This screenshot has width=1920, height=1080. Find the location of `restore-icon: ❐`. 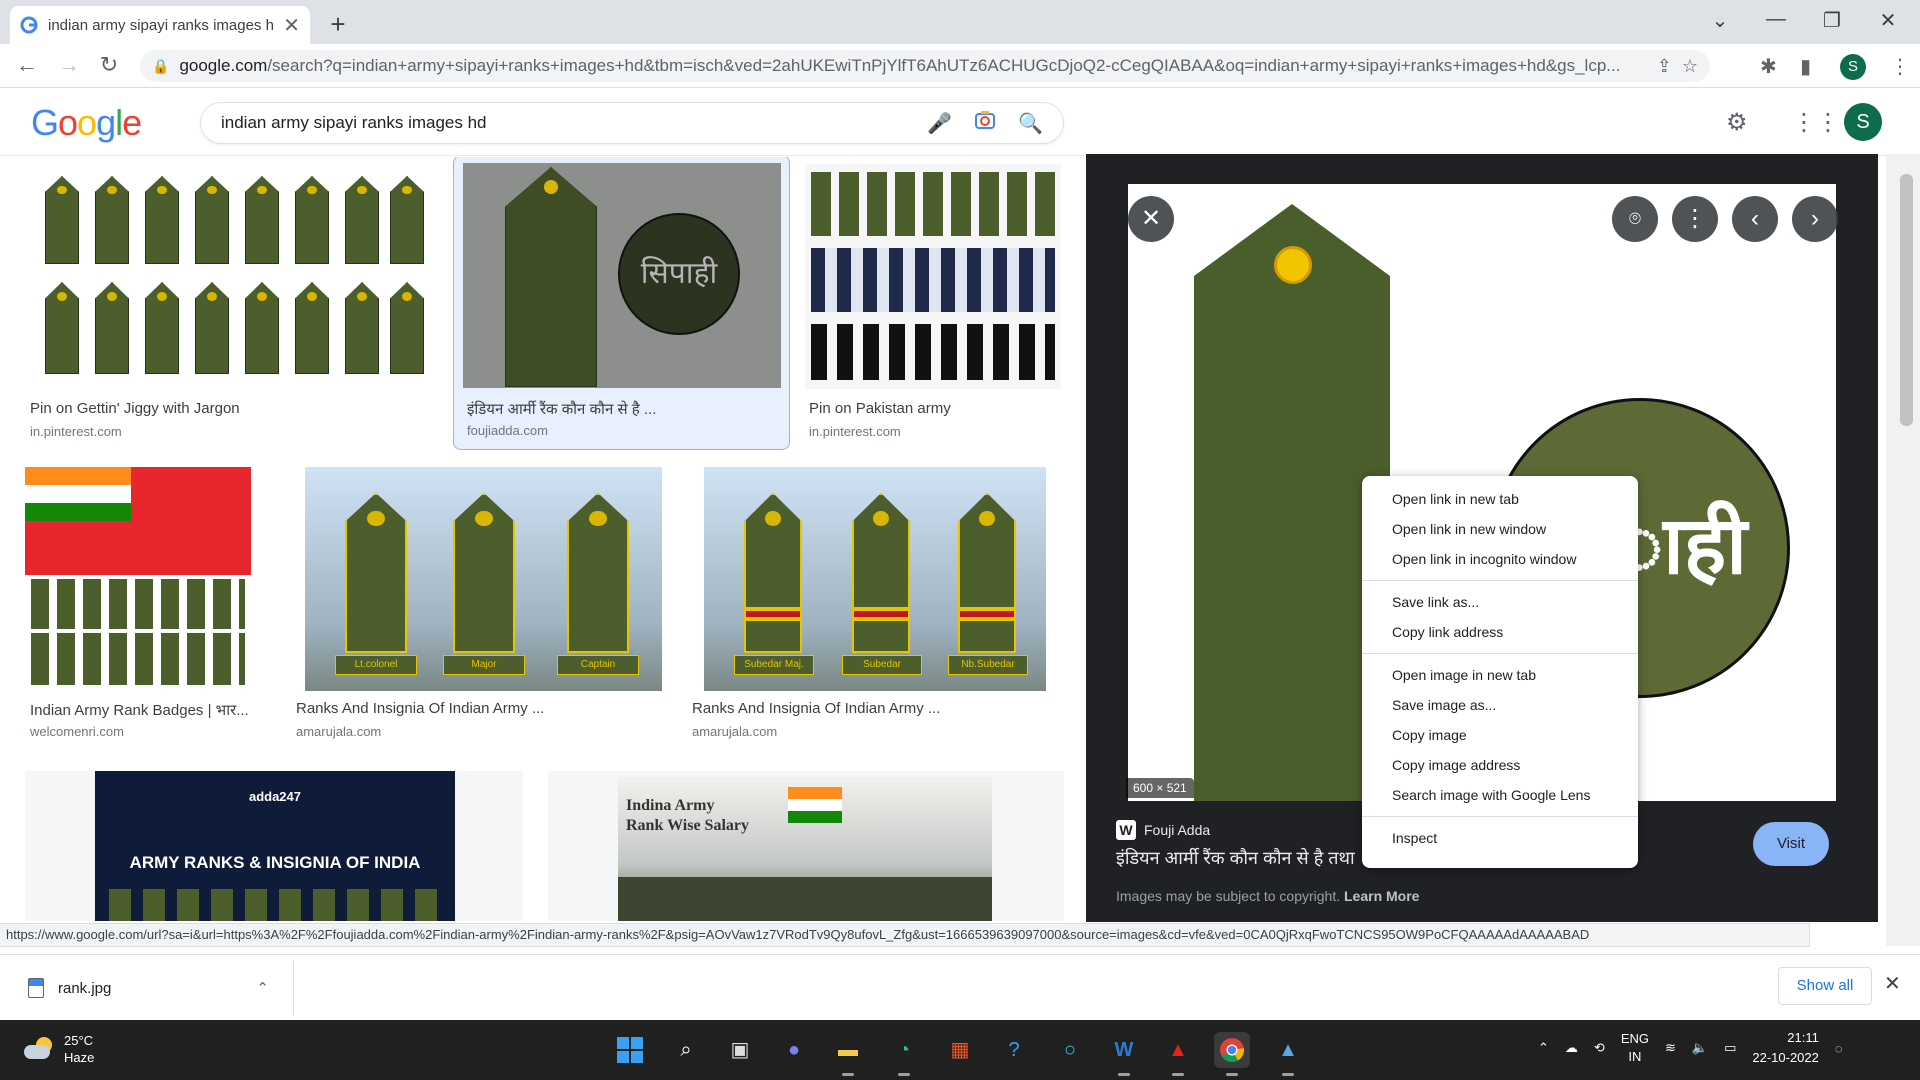

restore-icon: ❐ is located at coordinates (1832, 20).